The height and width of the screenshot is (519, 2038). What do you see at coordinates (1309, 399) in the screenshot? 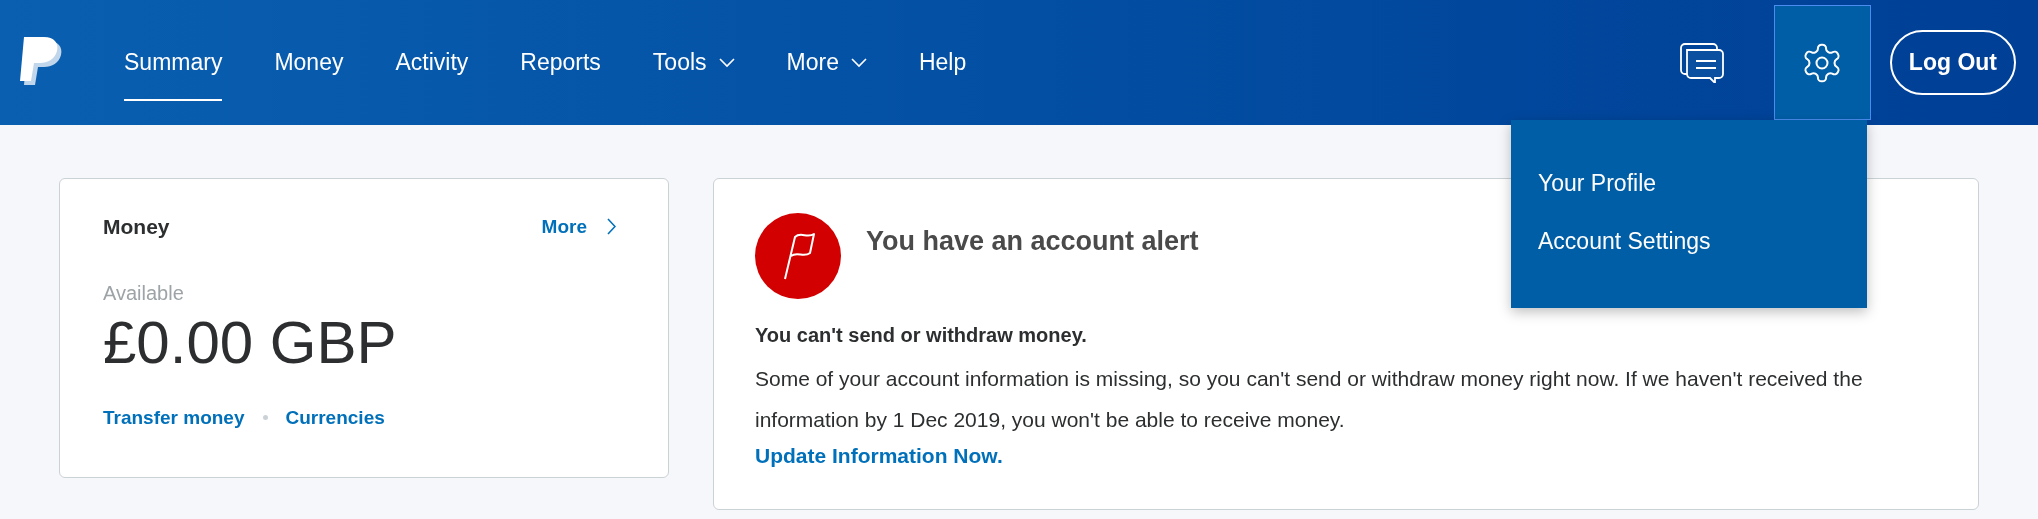
I see `alert-message: Some of your account information is missing, so you can't send or withdraw money right now. If we haven't received the information by 1 Dec 2019, you won't be able to receive money.` at bounding box center [1309, 399].